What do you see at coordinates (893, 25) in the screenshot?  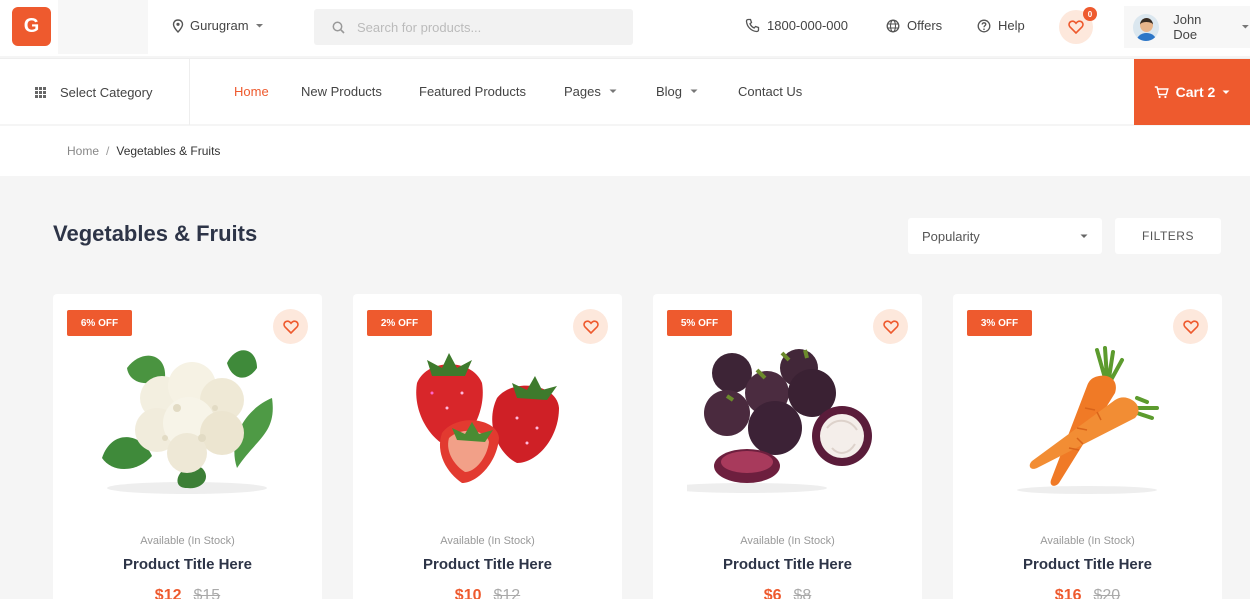 I see `globe-icon` at bounding box center [893, 25].